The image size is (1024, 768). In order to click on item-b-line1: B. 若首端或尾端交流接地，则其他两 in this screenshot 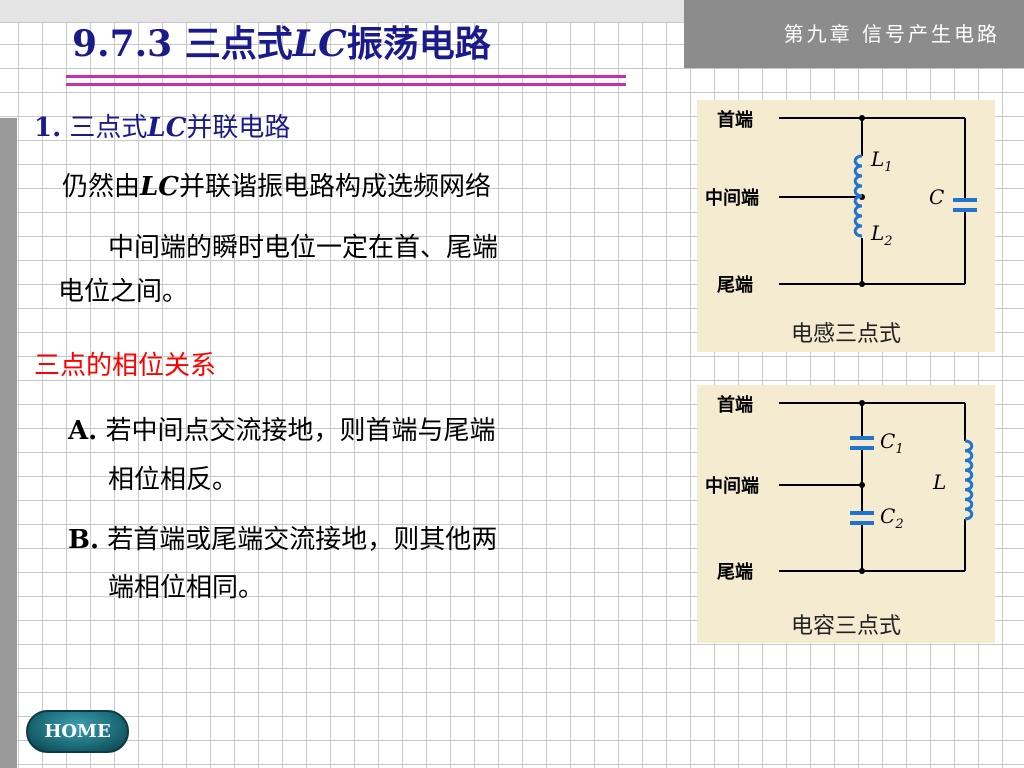, I will do `click(282, 540)`.